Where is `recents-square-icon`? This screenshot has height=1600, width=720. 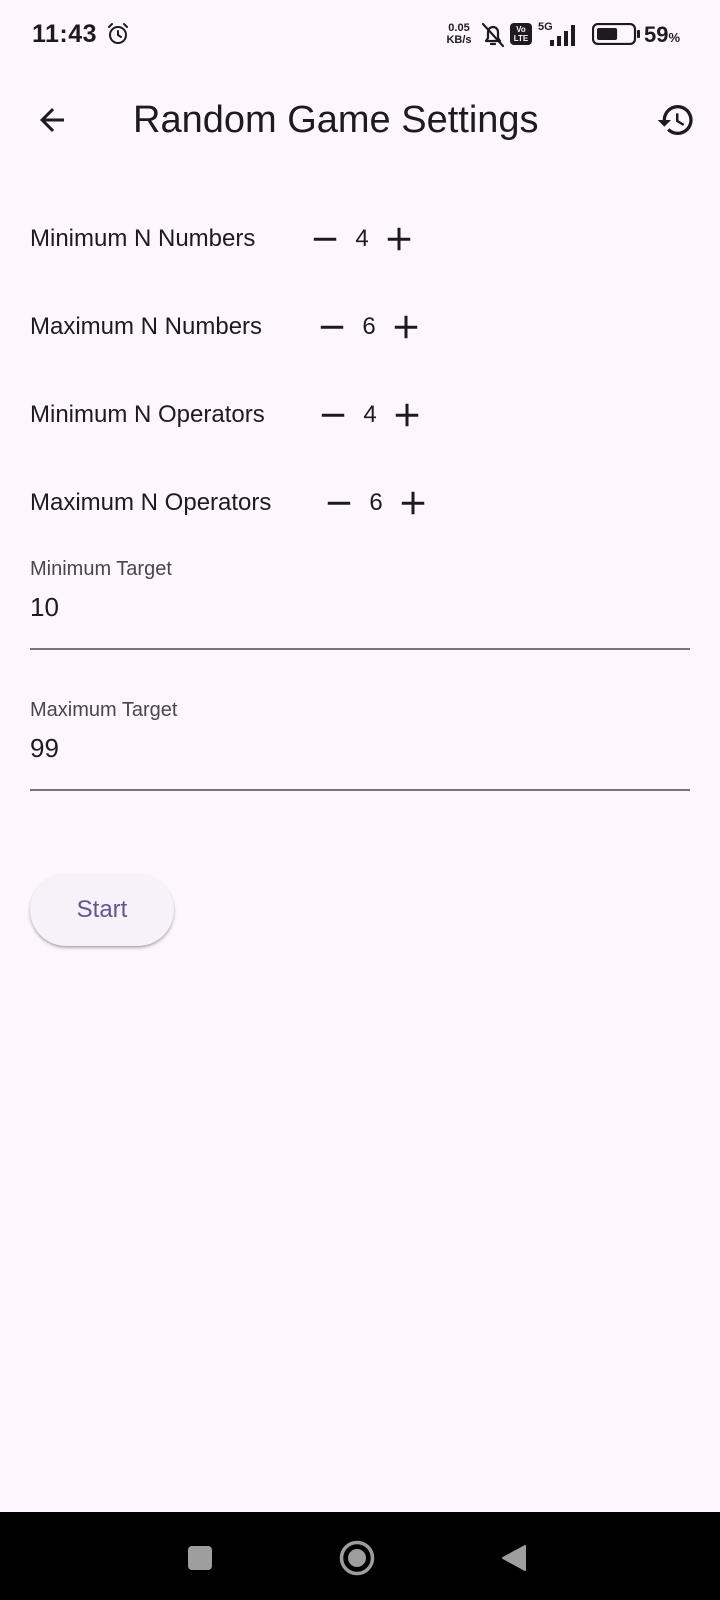
recents-square-icon is located at coordinates (200, 1558).